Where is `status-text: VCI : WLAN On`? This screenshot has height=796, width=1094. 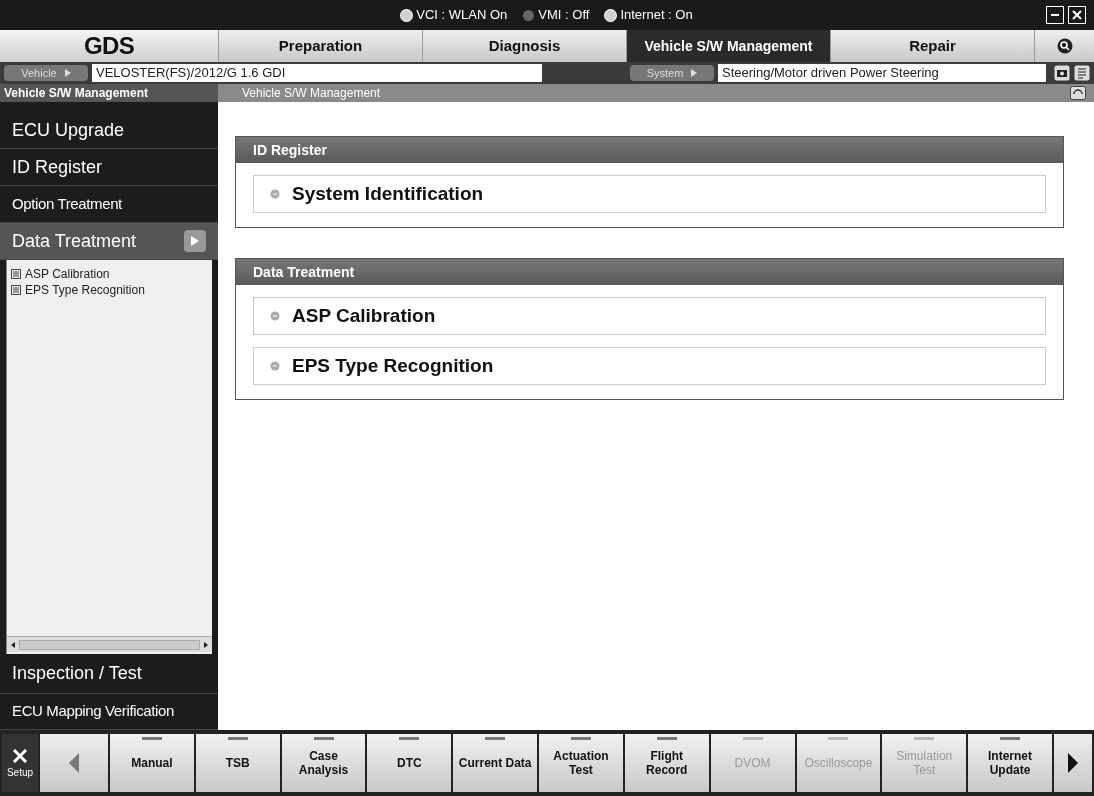 status-text: VCI : WLAN On is located at coordinates (462, 15).